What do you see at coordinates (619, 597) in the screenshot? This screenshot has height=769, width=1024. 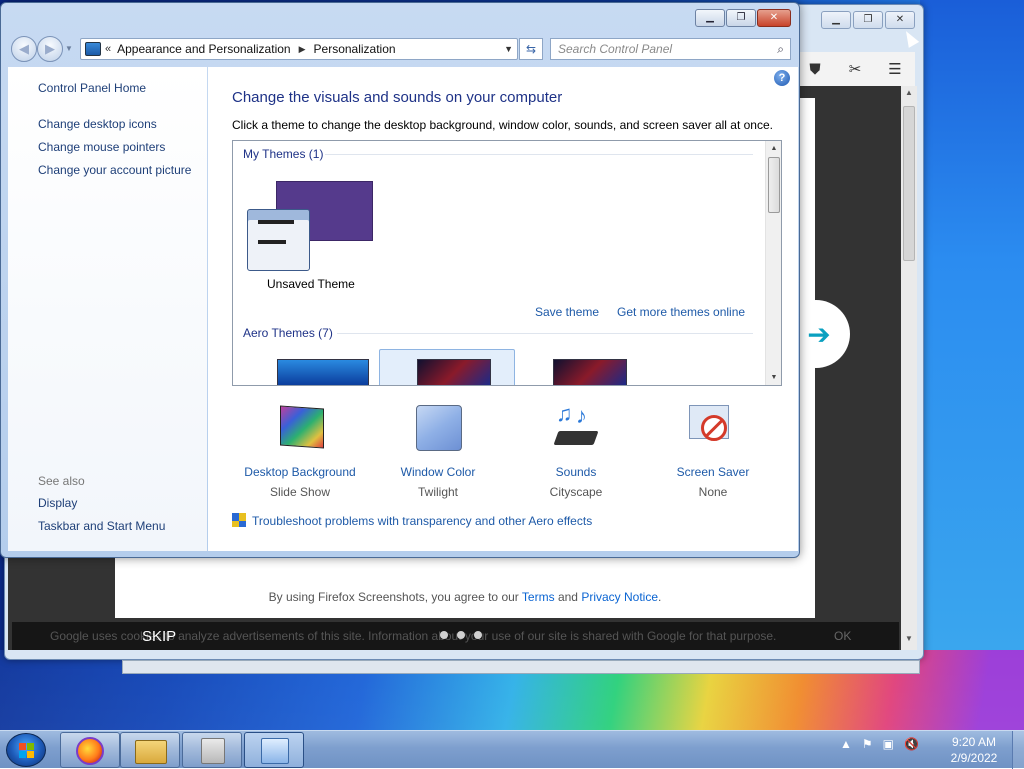 I see `privacy-notice-link: Privacy Notice` at bounding box center [619, 597].